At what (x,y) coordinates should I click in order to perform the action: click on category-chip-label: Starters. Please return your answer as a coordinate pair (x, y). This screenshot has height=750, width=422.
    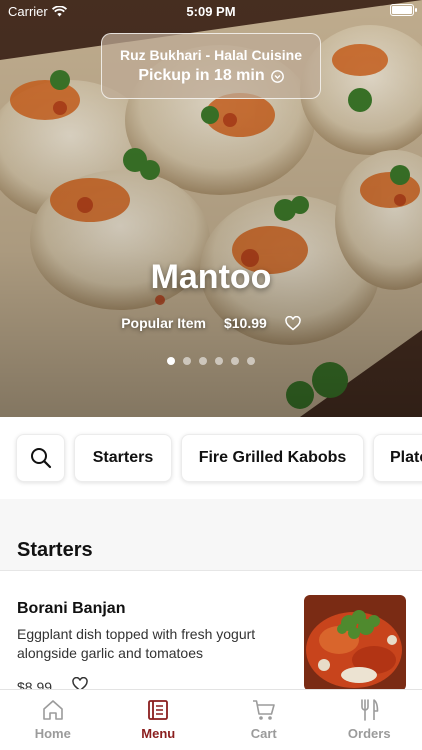
    Looking at the image, I should click on (123, 457).